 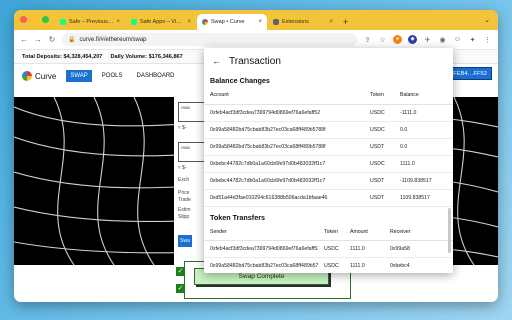 What do you see at coordinates (382, 40) in the screenshot?
I see `bookmark-star-icon: ☆` at bounding box center [382, 40].